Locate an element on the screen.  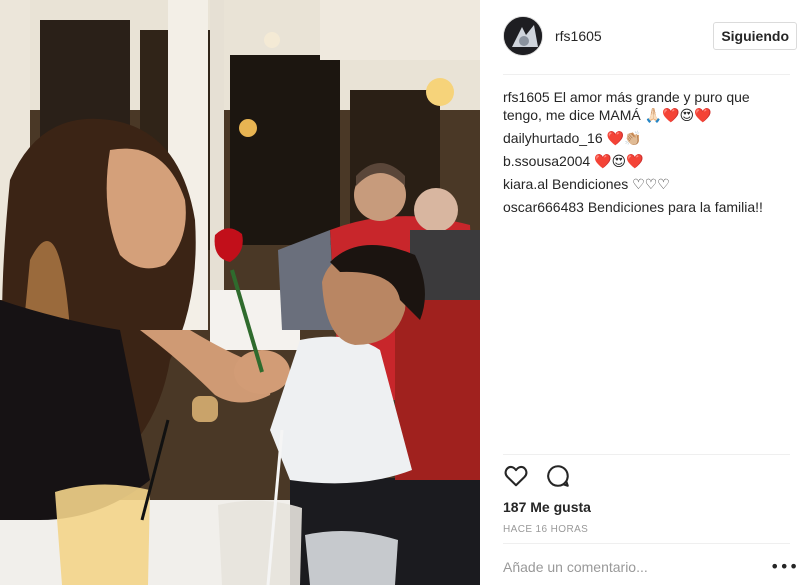
comment-username: kiara.al is located at coordinates (525, 184).